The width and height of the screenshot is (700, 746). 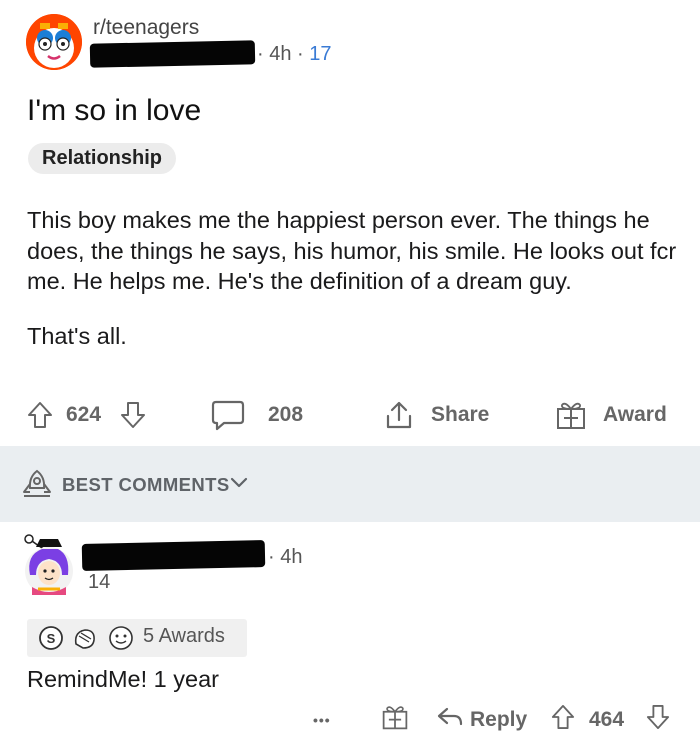 I want to click on more-options-button: •••, so click(x=322, y=720).